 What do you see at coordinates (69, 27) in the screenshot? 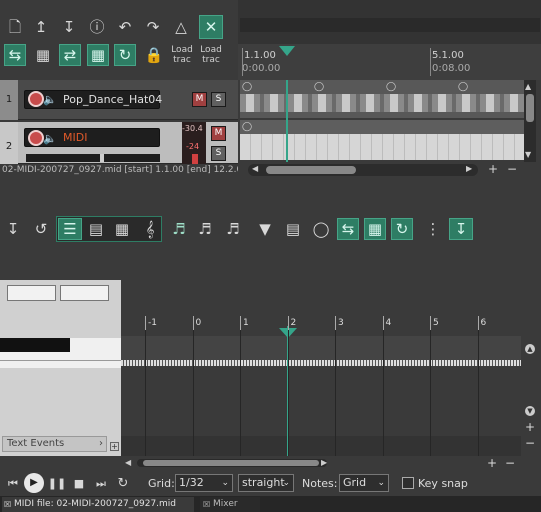
I see `save-project-icon: ↧` at bounding box center [69, 27].